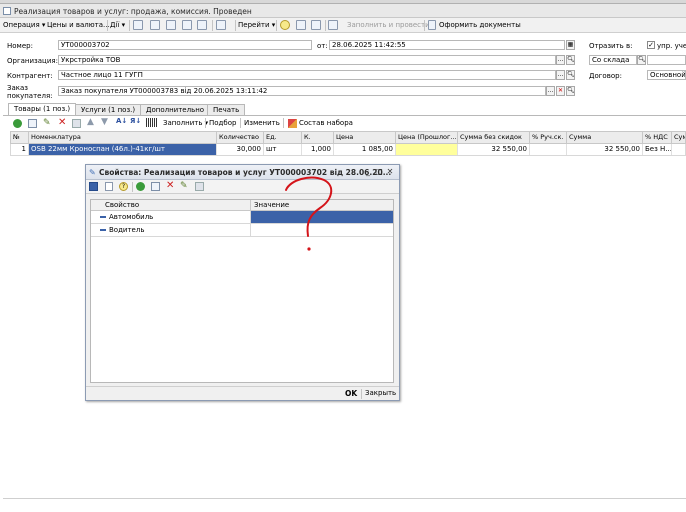 The image size is (686, 512). Describe the element at coordinates (651, 45) in the screenshot. I see `upr-checkbox: ✓` at that location.